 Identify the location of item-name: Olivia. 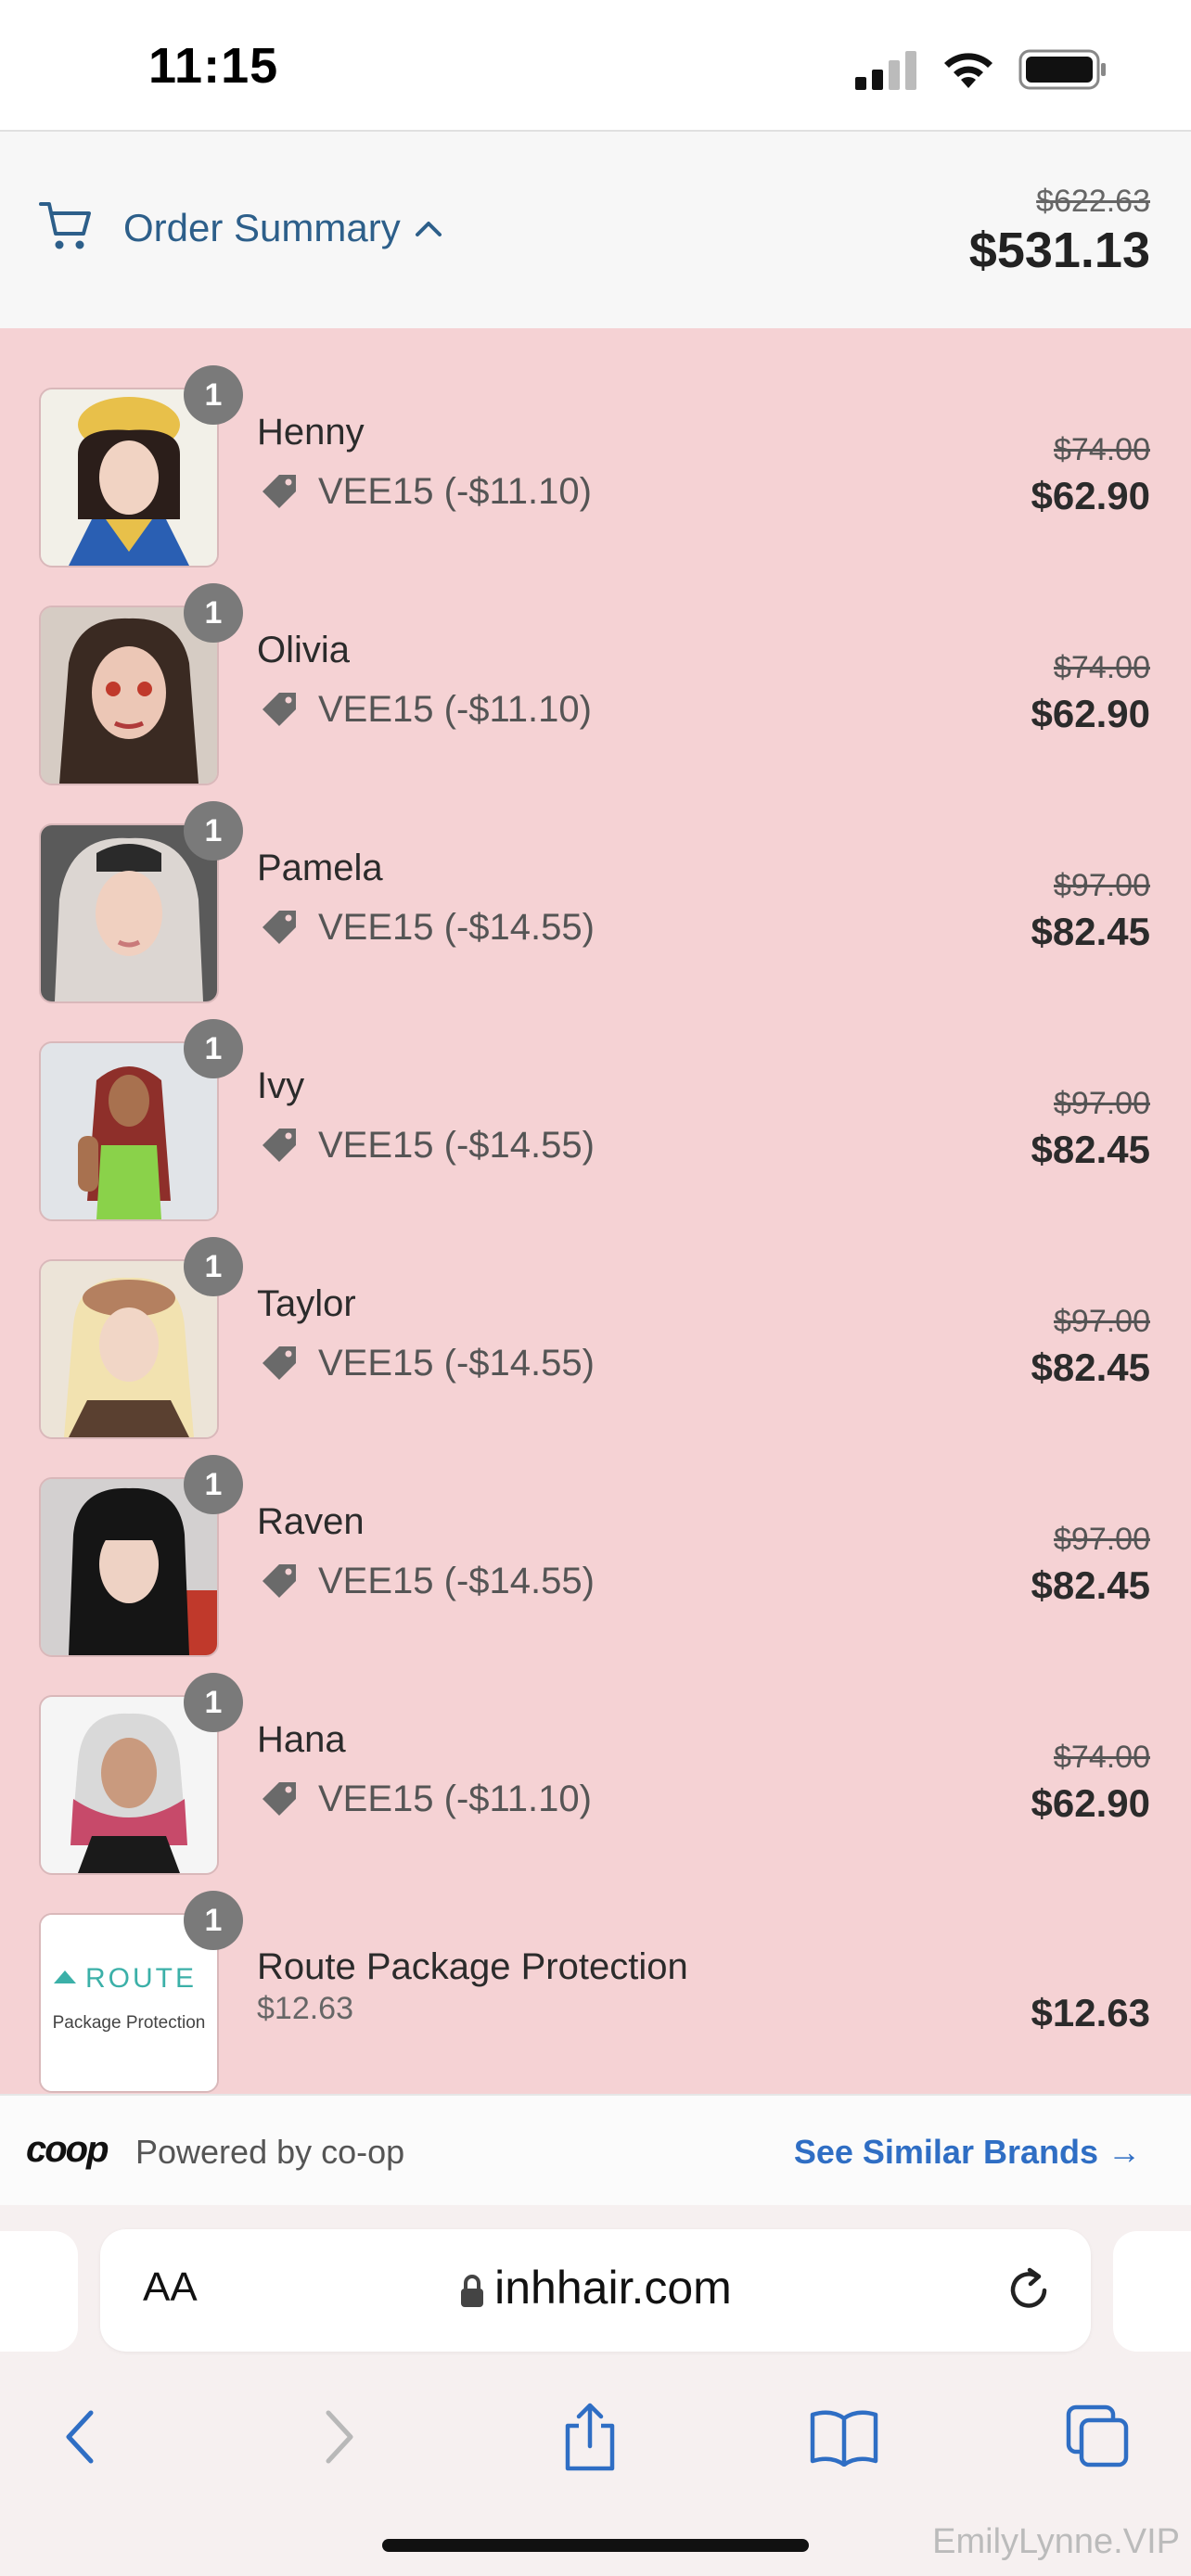
(304, 650).